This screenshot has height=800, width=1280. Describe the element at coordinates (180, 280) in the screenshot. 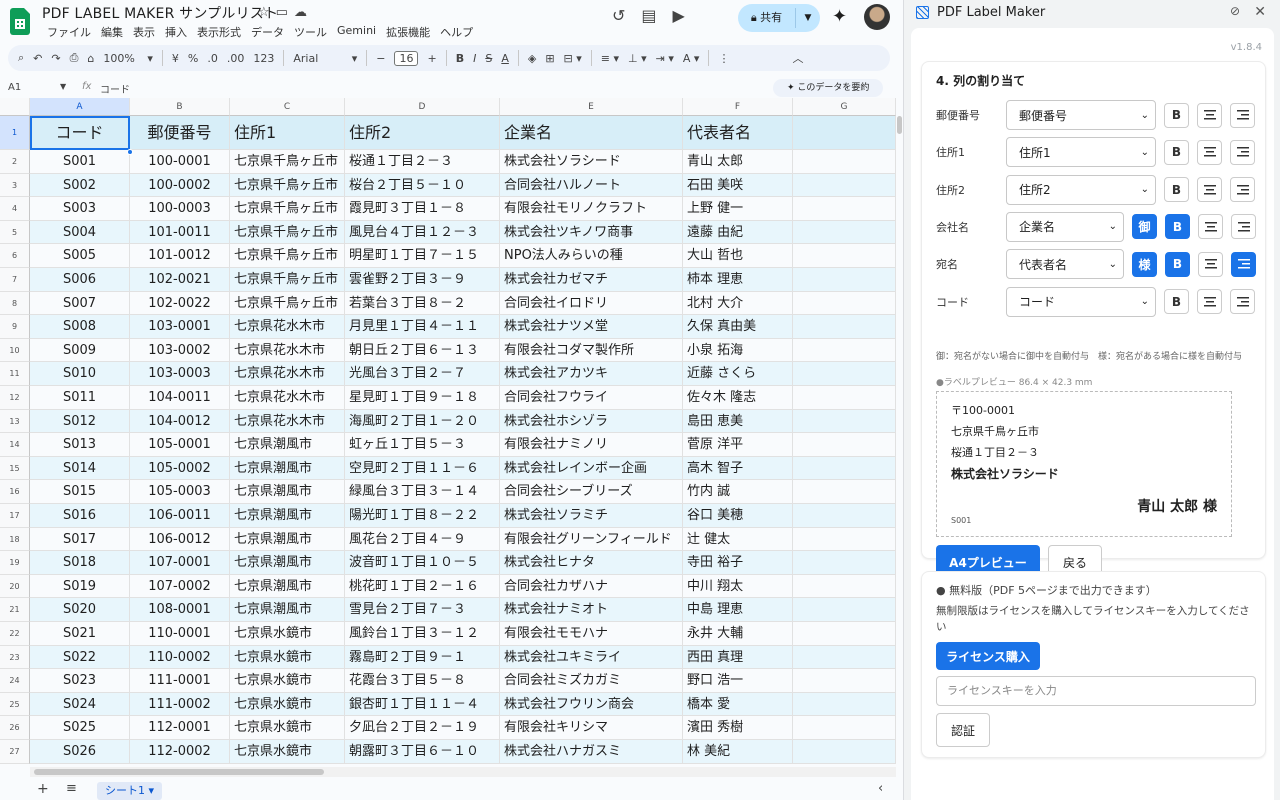

I see `table-cell: 102-0021` at that location.